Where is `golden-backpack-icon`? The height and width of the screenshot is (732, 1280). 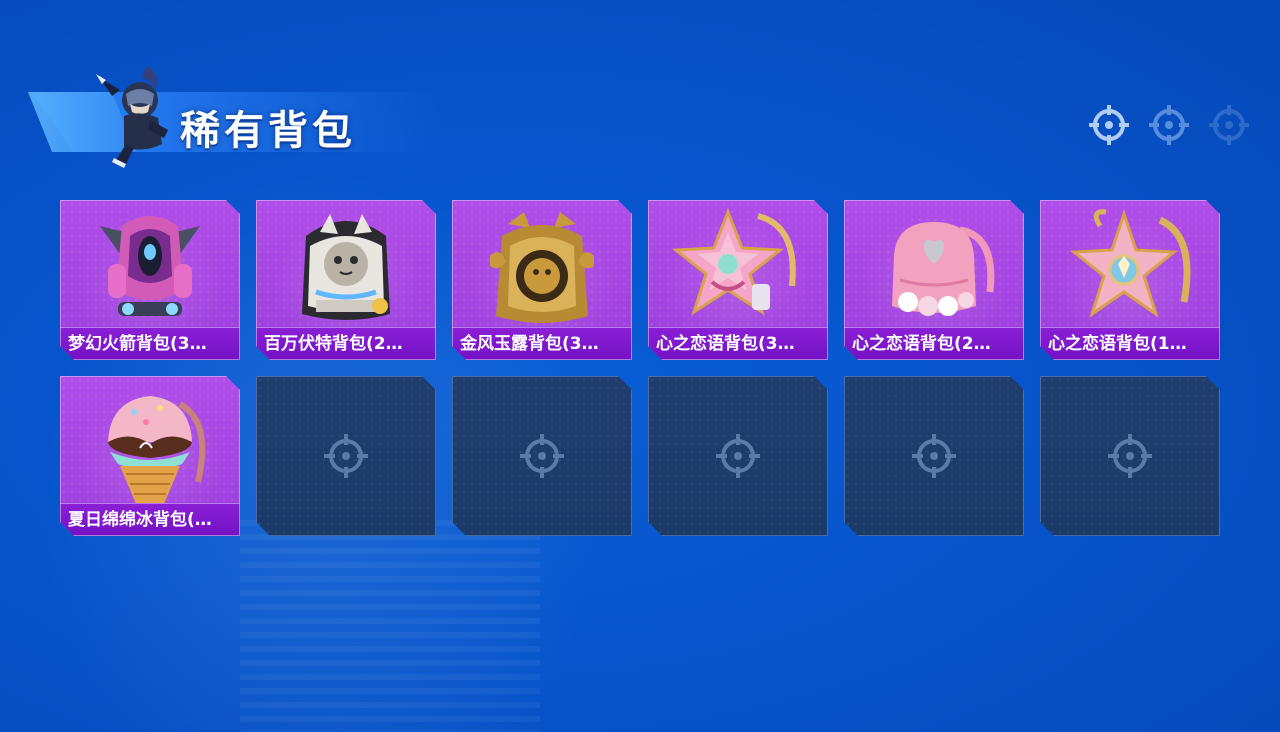
golden-backpack-icon is located at coordinates (542, 268).